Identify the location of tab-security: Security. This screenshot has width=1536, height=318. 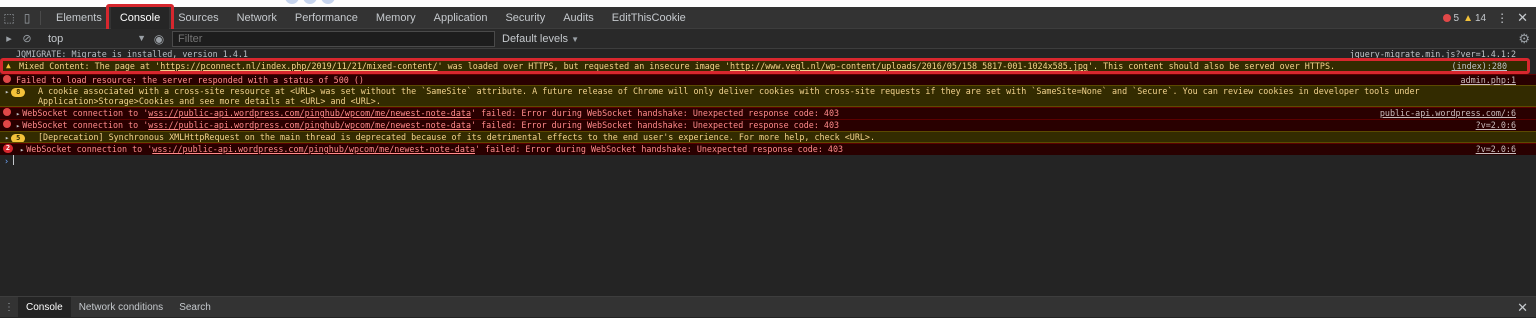
(525, 18).